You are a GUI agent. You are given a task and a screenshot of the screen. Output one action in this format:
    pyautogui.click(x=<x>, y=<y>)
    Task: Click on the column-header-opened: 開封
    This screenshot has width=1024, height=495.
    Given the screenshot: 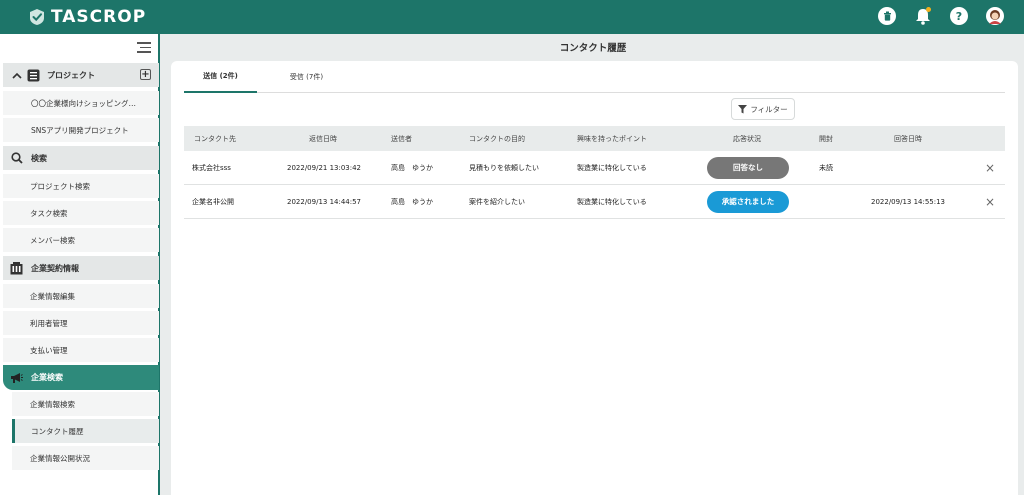 What is the action you would take?
    pyautogui.click(x=826, y=138)
    